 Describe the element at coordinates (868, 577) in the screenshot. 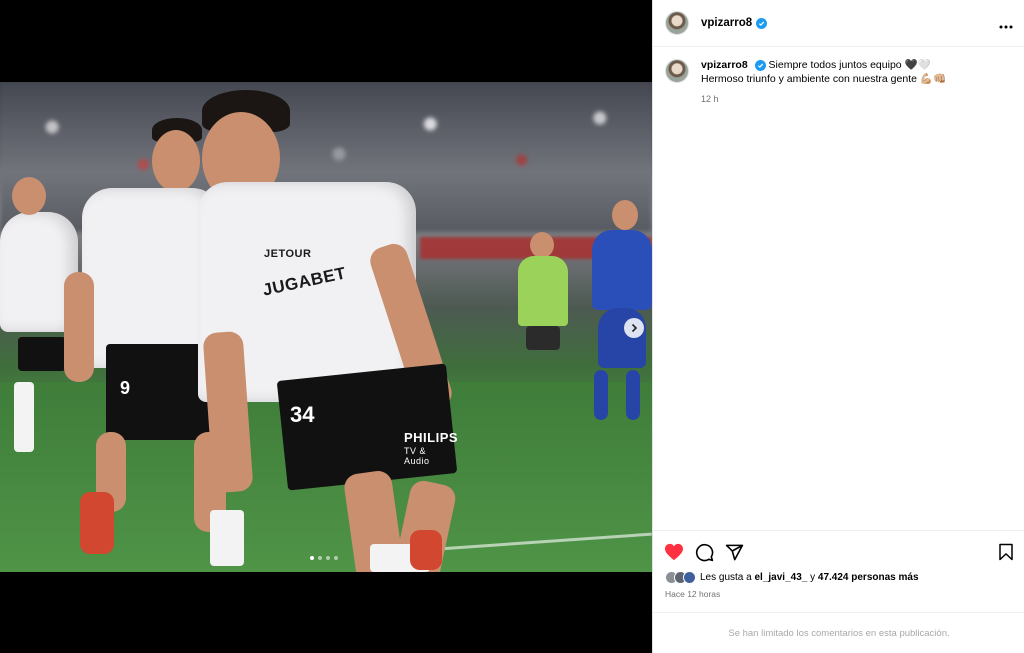

I see `likes-others: 47.424 personas más` at that location.